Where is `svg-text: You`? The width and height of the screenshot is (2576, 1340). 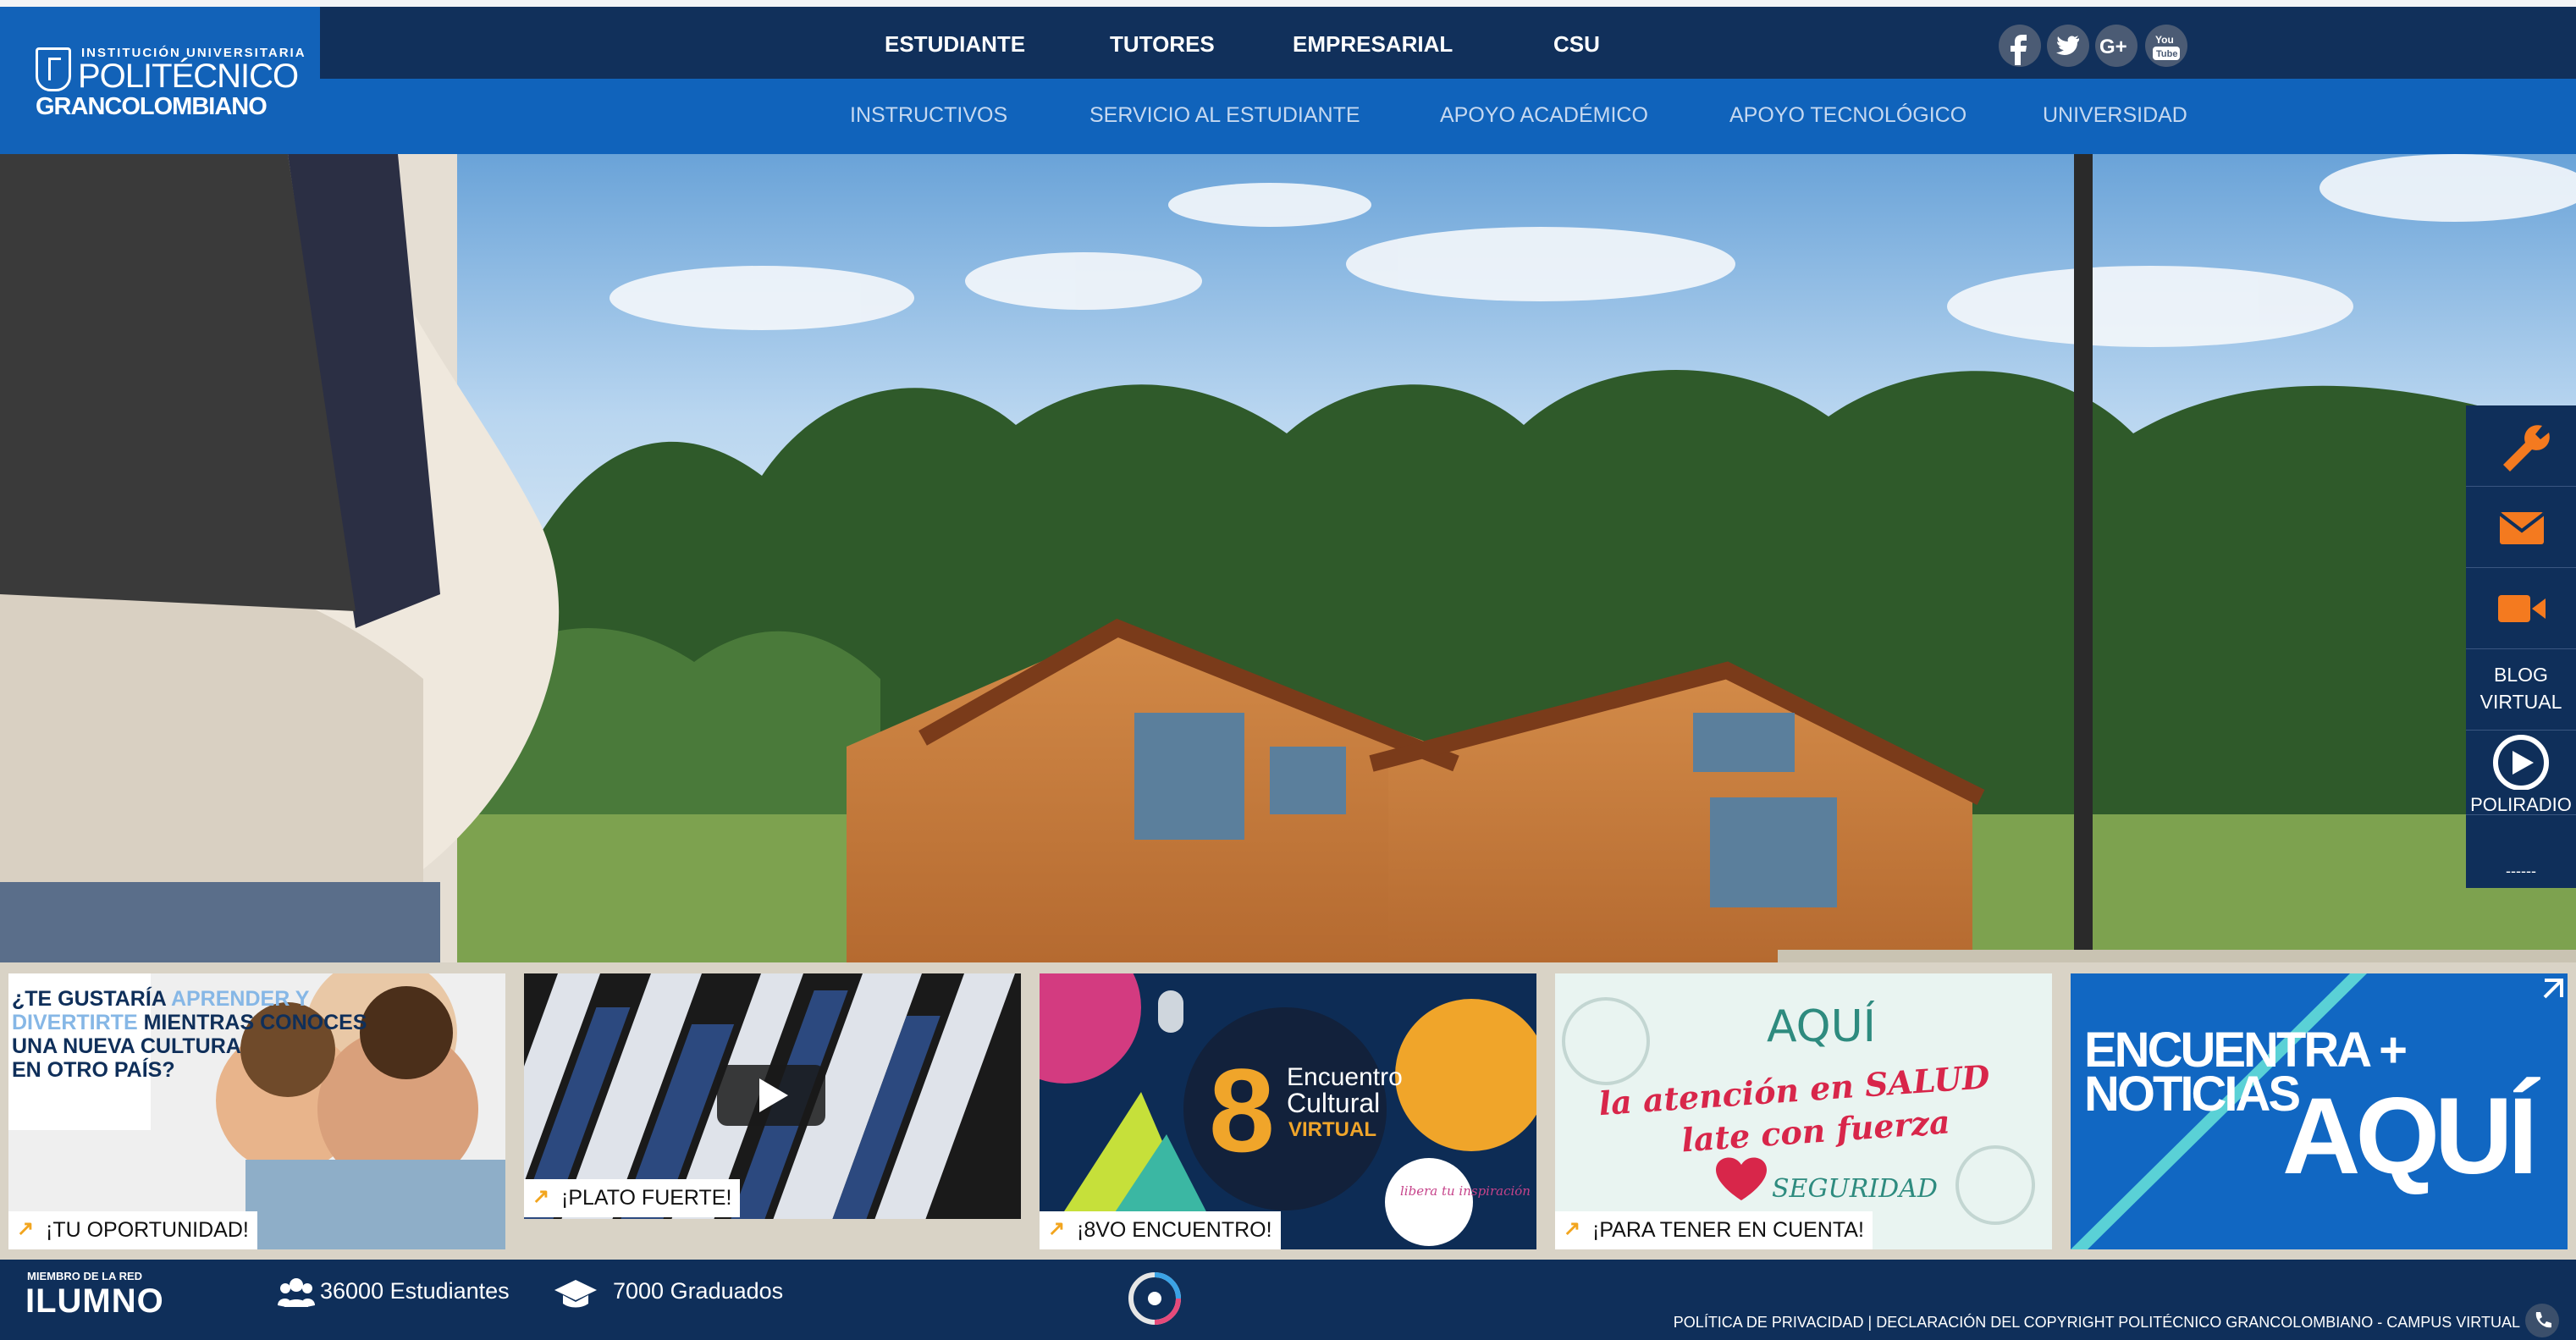
svg-text: You is located at coordinates (2165, 40).